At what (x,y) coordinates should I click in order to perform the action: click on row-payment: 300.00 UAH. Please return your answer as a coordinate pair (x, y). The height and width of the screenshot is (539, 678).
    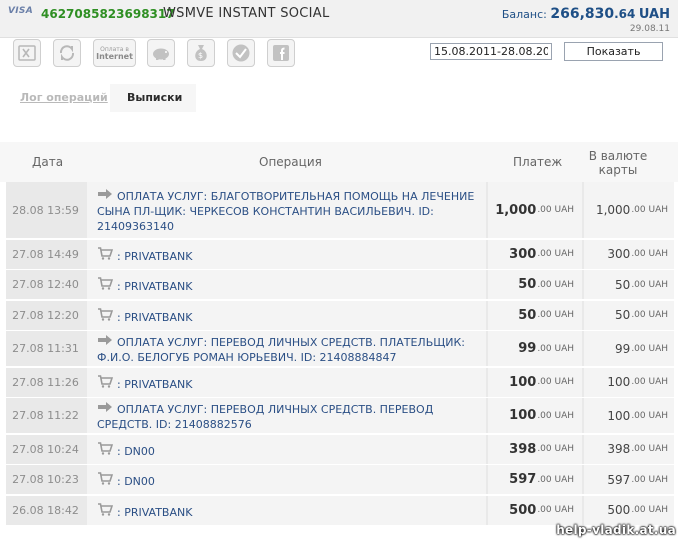
    Looking at the image, I should click on (535, 254).